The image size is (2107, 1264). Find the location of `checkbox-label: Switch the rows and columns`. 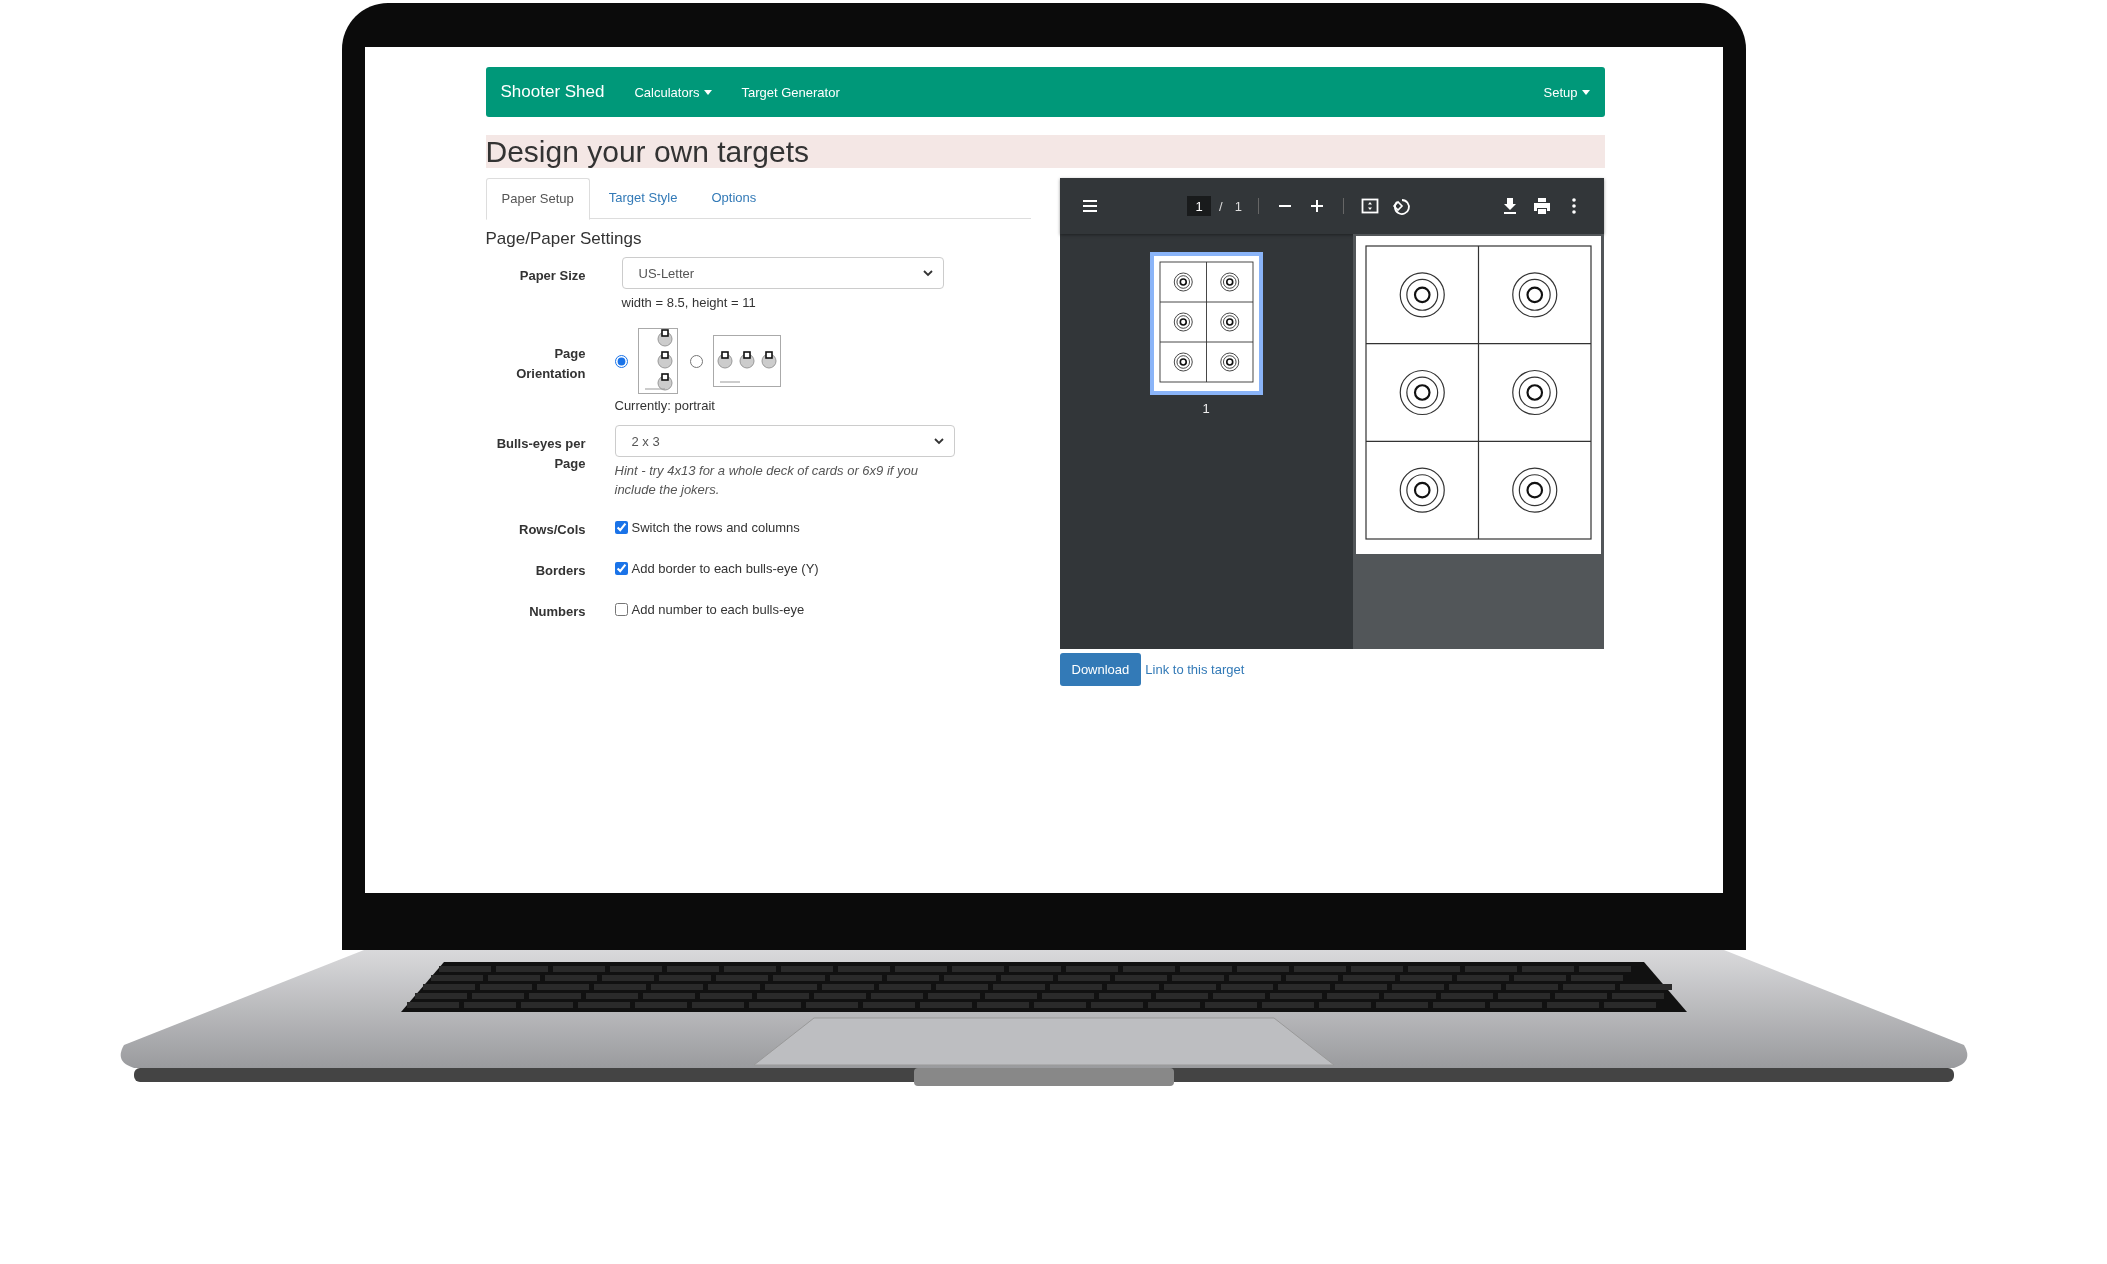

checkbox-label: Switch the rows and columns is located at coordinates (715, 527).